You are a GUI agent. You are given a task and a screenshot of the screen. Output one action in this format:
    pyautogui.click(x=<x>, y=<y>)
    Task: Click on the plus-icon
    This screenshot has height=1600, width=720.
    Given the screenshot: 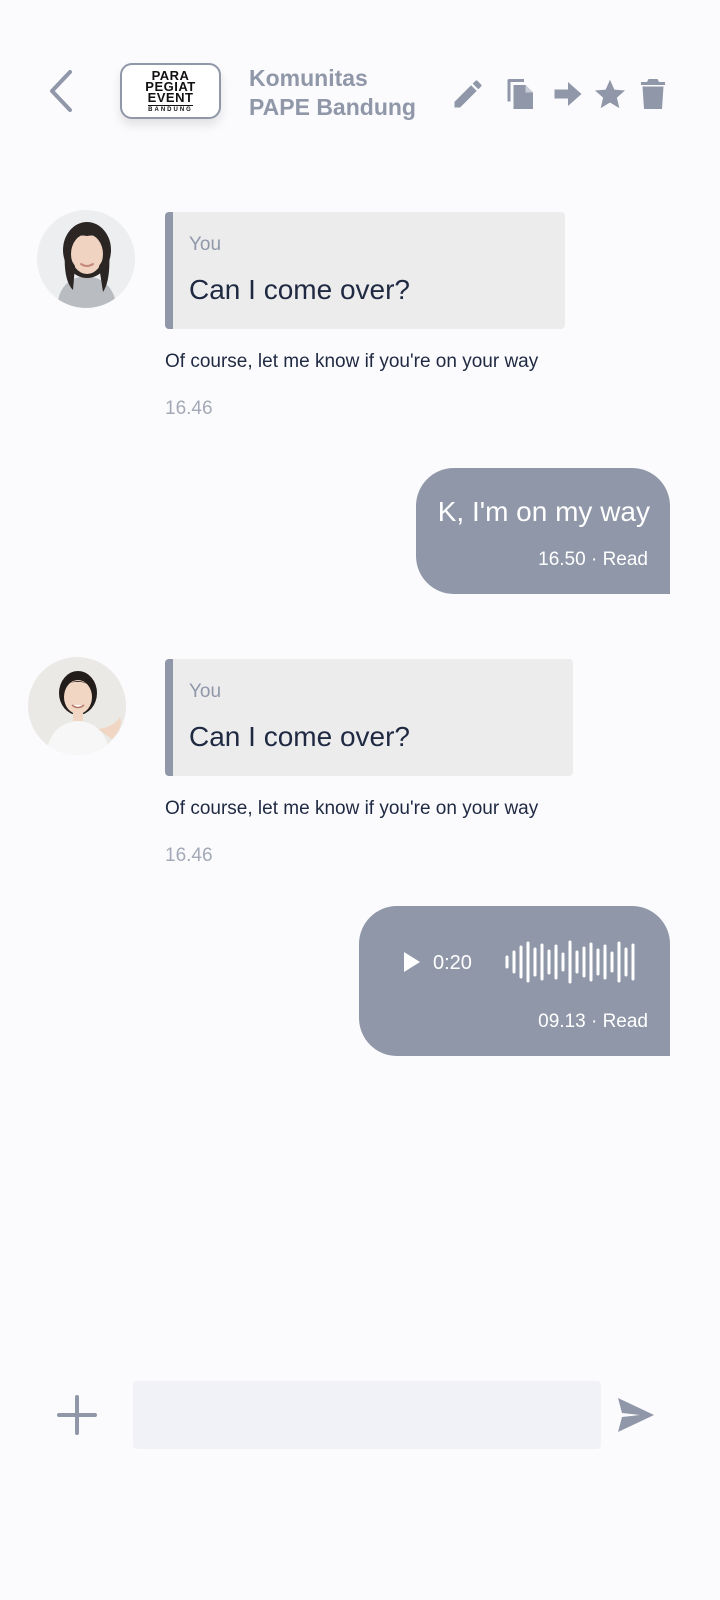 What is the action you would take?
    pyautogui.click(x=77, y=1415)
    